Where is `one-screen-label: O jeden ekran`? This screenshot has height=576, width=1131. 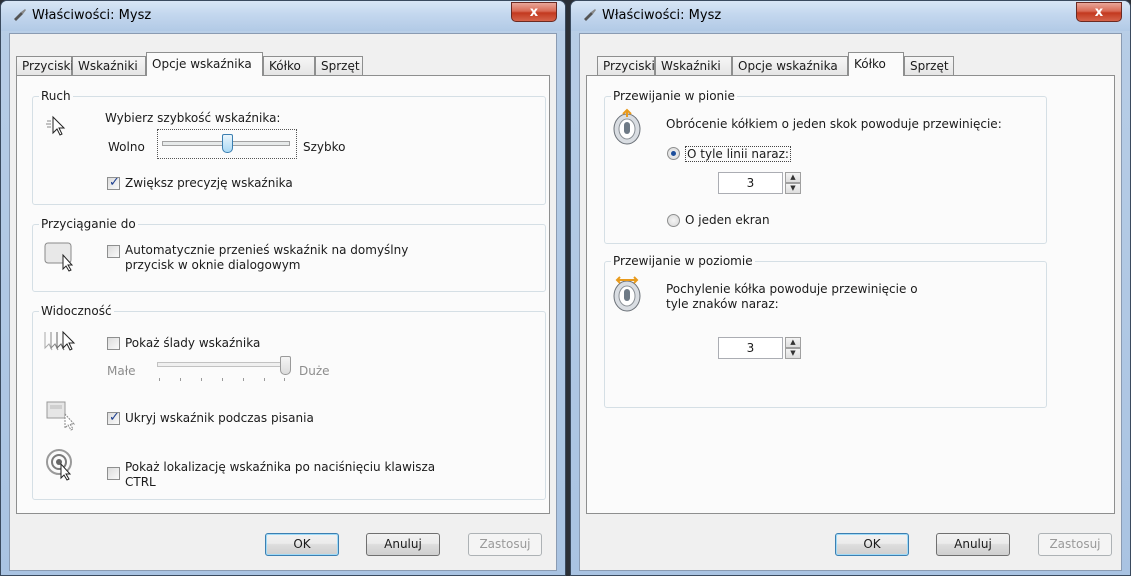 one-screen-label: O jeden ekran is located at coordinates (727, 220).